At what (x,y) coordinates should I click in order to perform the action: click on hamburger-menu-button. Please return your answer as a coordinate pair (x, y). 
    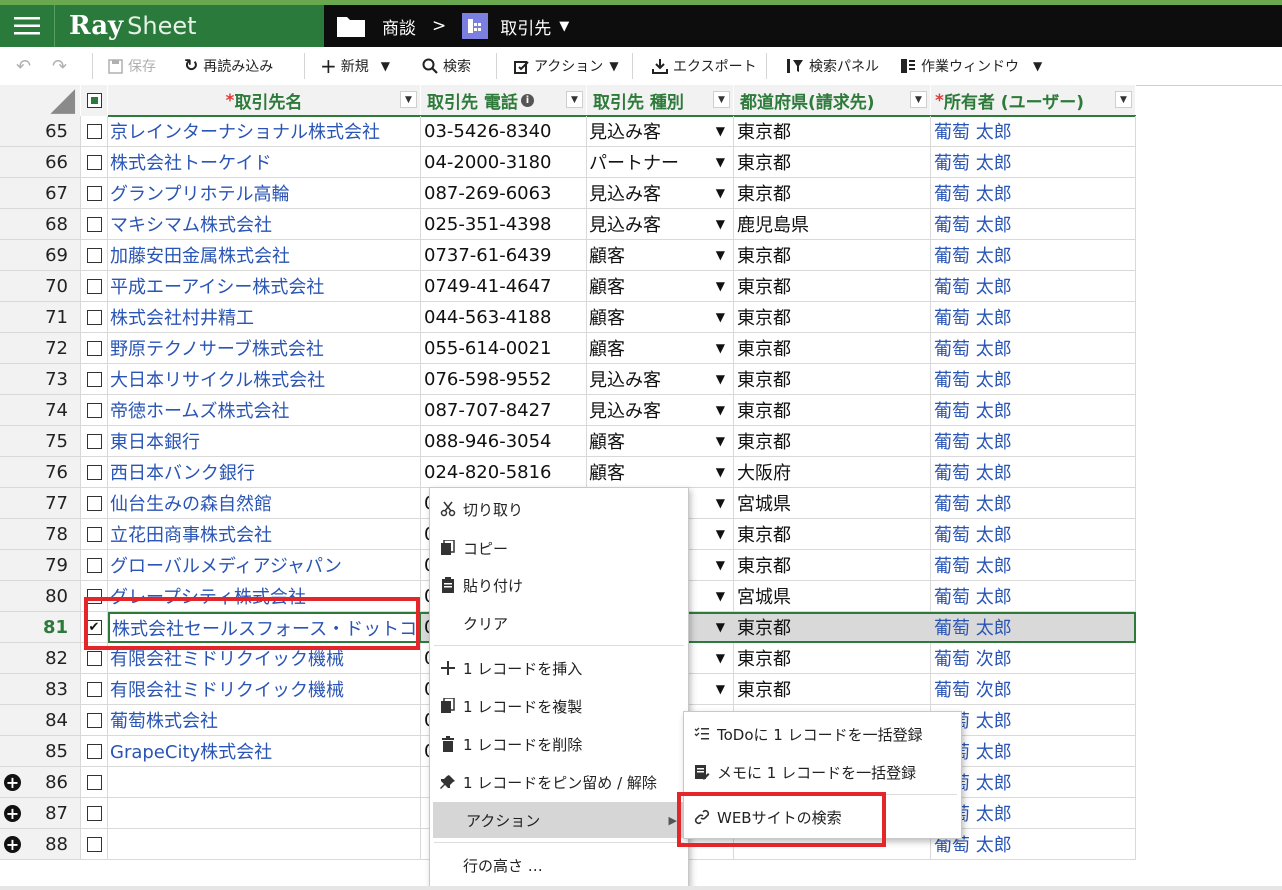
    Looking at the image, I should click on (27, 26).